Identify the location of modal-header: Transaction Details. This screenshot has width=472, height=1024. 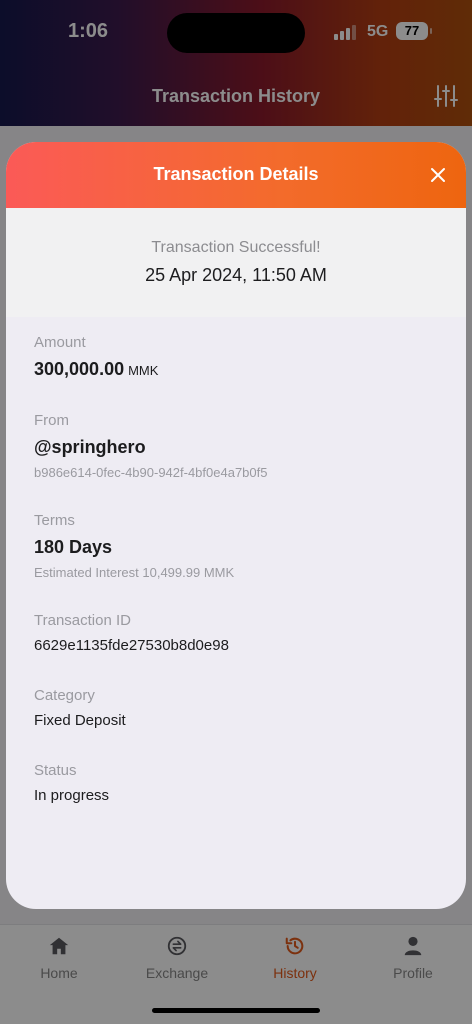
(236, 175).